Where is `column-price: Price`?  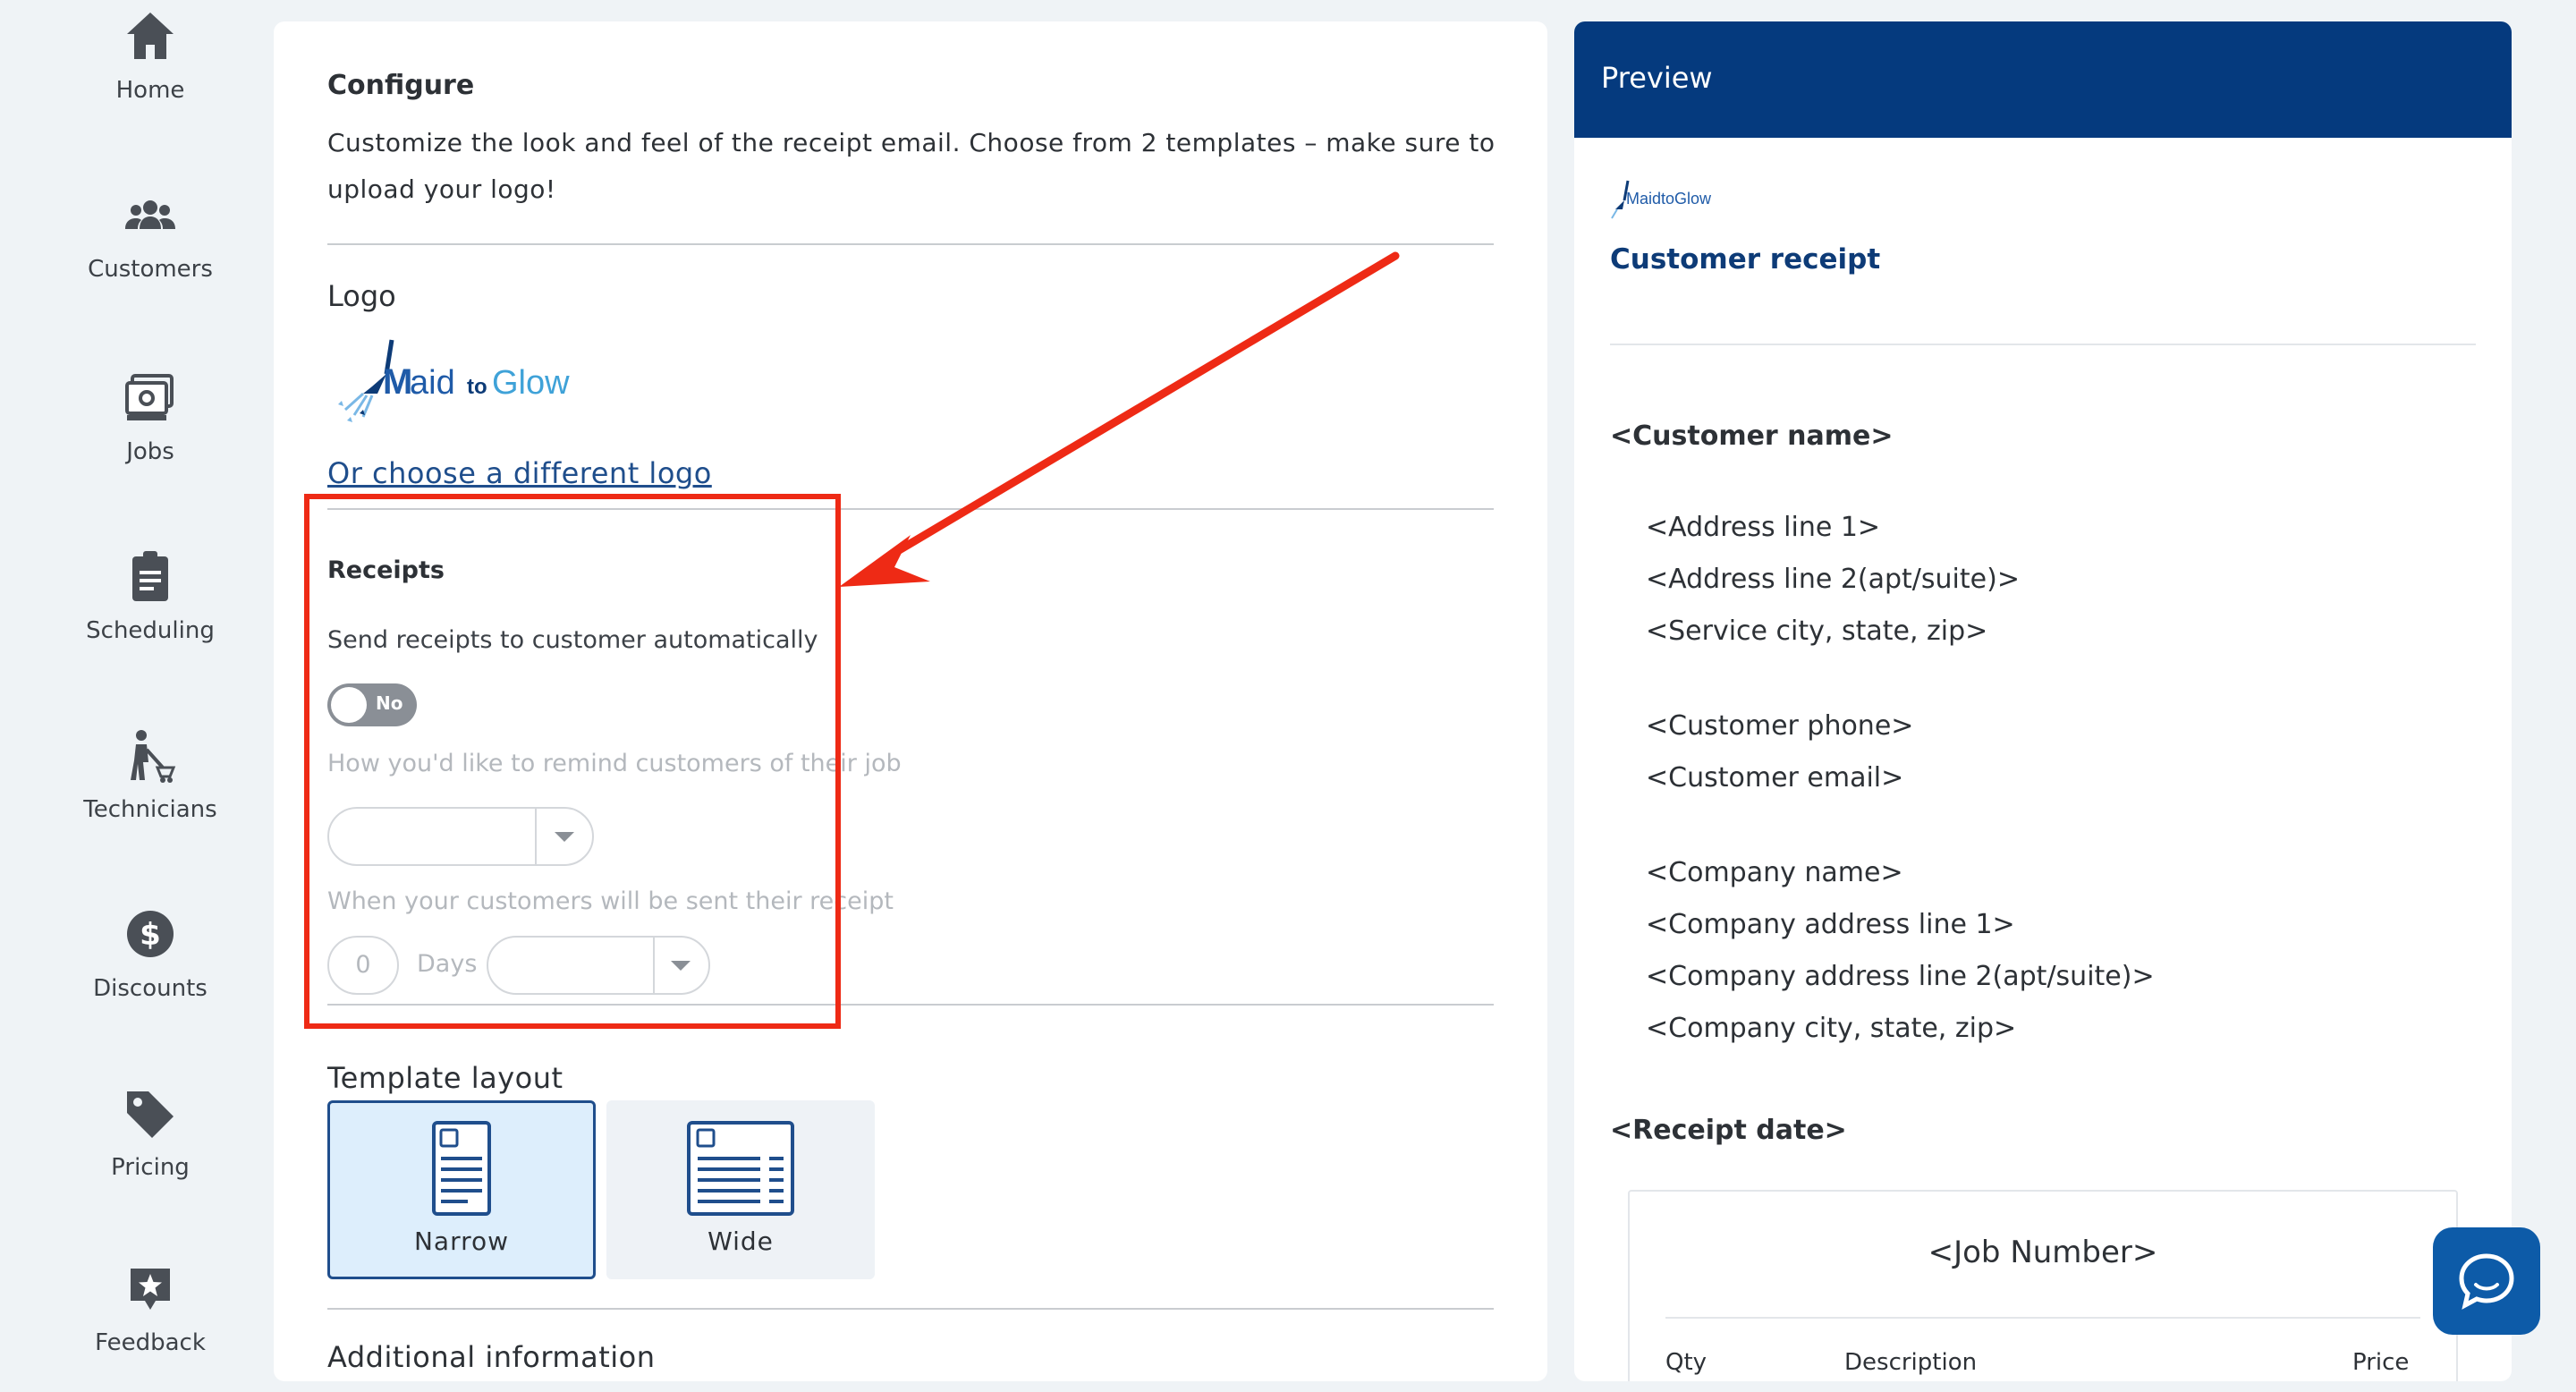 column-price: Price is located at coordinates (2381, 1362).